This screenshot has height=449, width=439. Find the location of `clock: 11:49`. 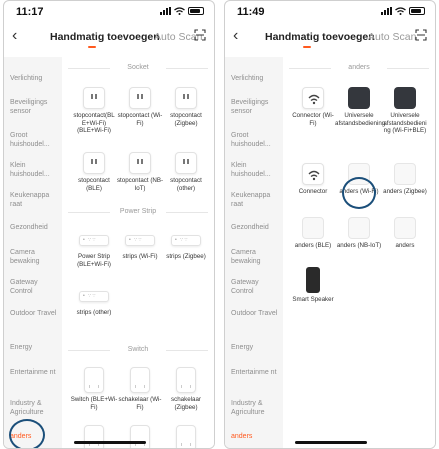

clock: 11:49 is located at coordinates (251, 12).